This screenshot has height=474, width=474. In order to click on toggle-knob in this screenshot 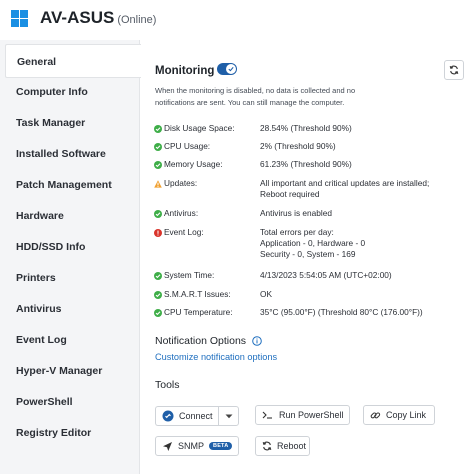, I will do `click(231, 69)`.